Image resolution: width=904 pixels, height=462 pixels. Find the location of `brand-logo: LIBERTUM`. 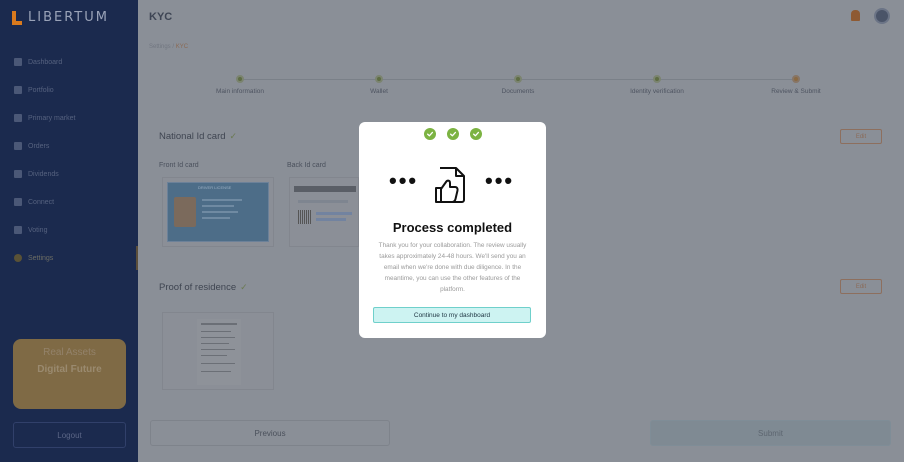

brand-logo: LIBERTUM is located at coordinates (60, 17).